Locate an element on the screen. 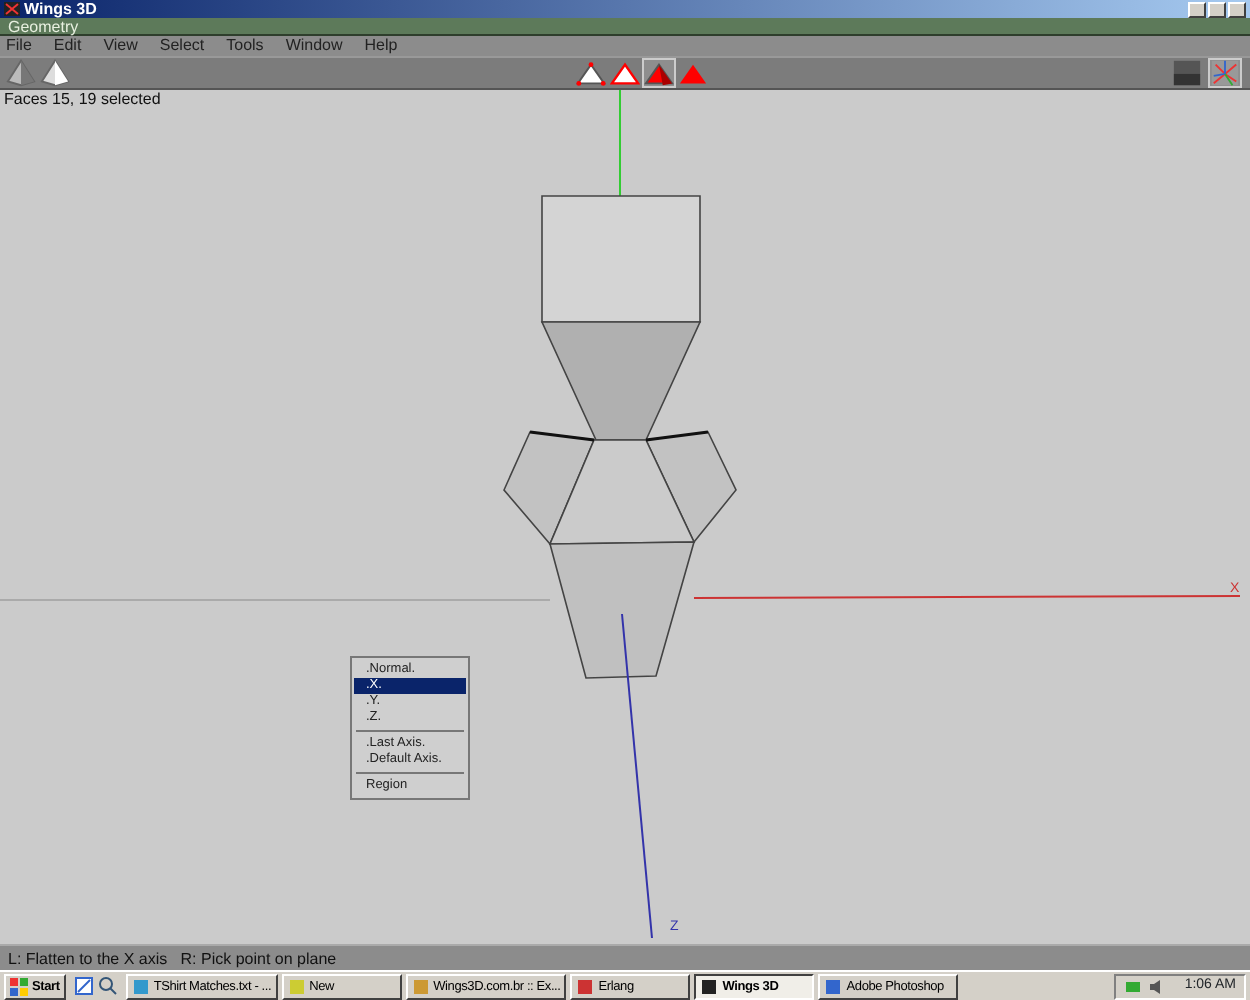  search-icon is located at coordinates (107, 986).